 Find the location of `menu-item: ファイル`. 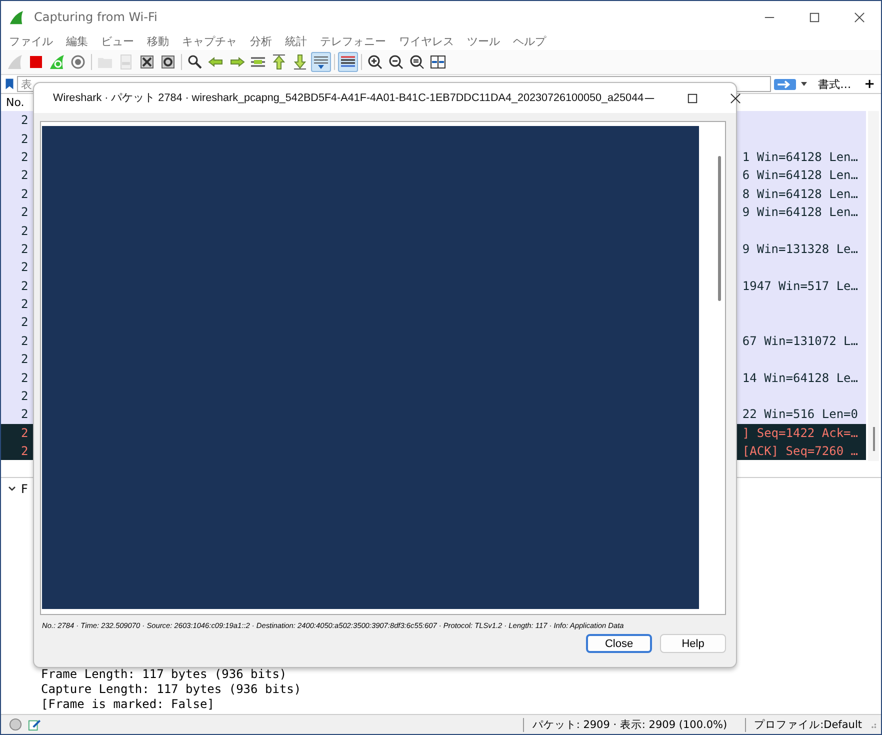

menu-item: ファイル is located at coordinates (31, 41).